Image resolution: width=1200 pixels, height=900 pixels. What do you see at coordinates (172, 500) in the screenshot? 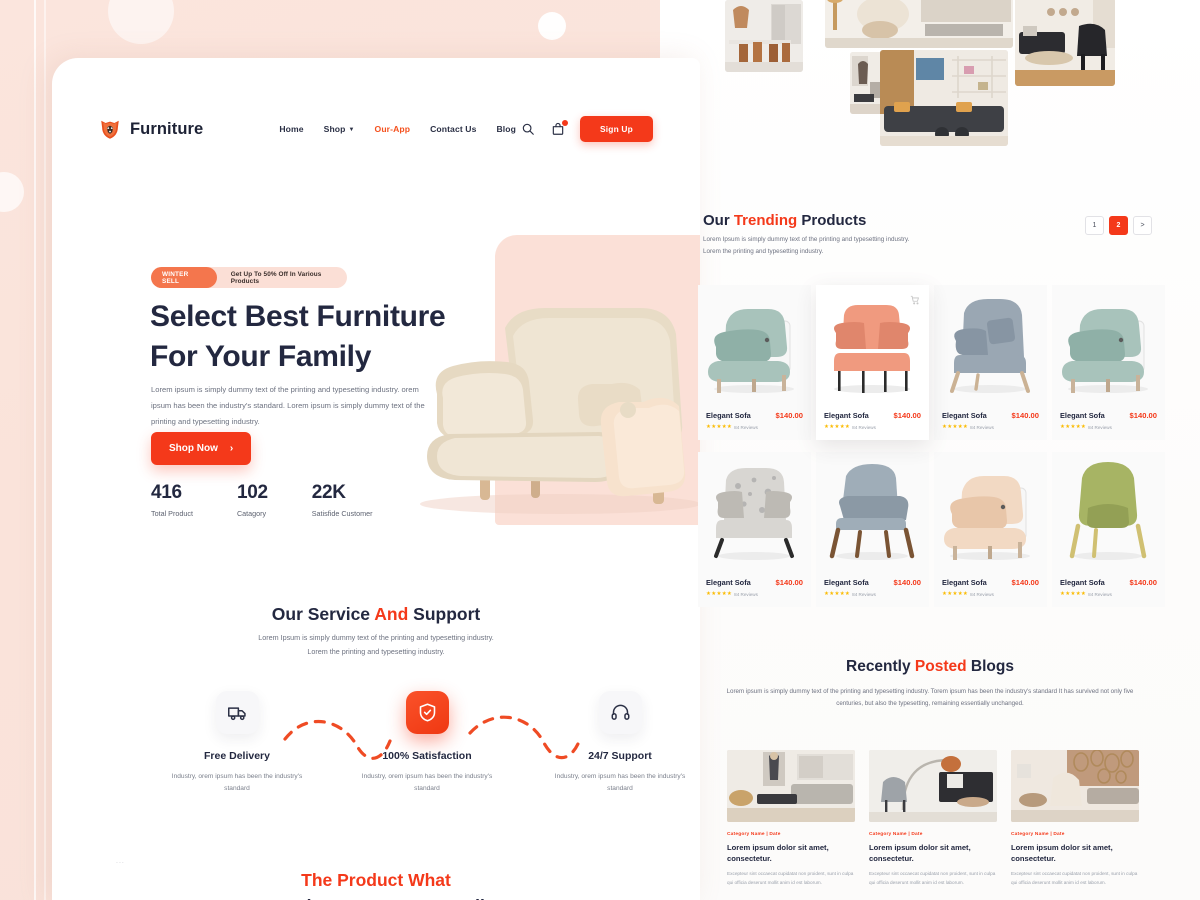
I see `stat-total-product: 416 Total Product` at bounding box center [172, 500].